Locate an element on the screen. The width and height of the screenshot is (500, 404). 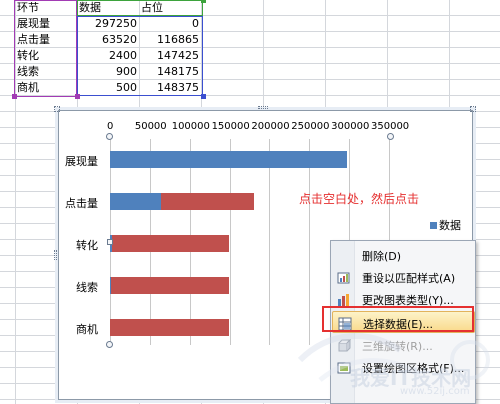
menu-item-label: 删除(D) is located at coordinates (382, 256).